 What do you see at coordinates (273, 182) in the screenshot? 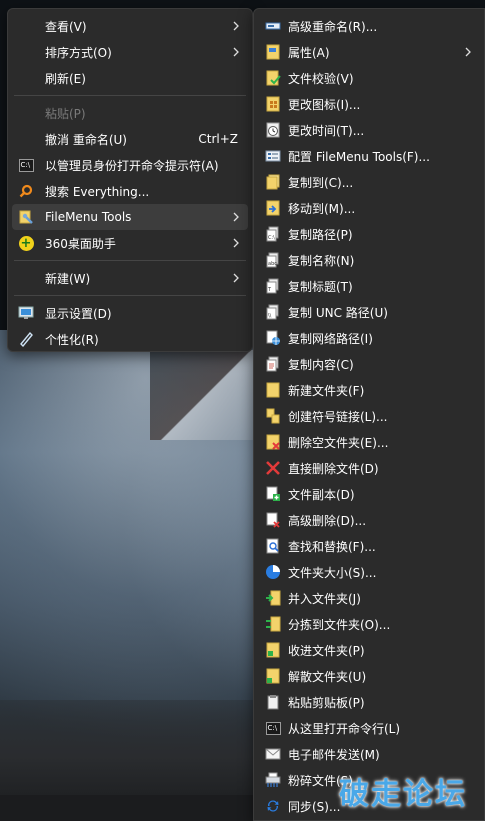
I see `copy-to-icon` at bounding box center [273, 182].